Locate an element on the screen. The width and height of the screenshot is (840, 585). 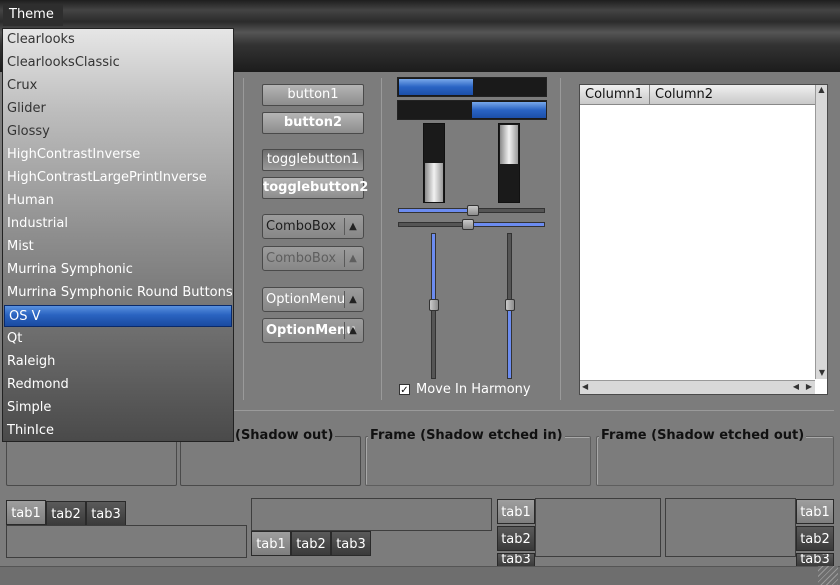
theme-item: HighContrastInverse is located at coordinates (118, 155).